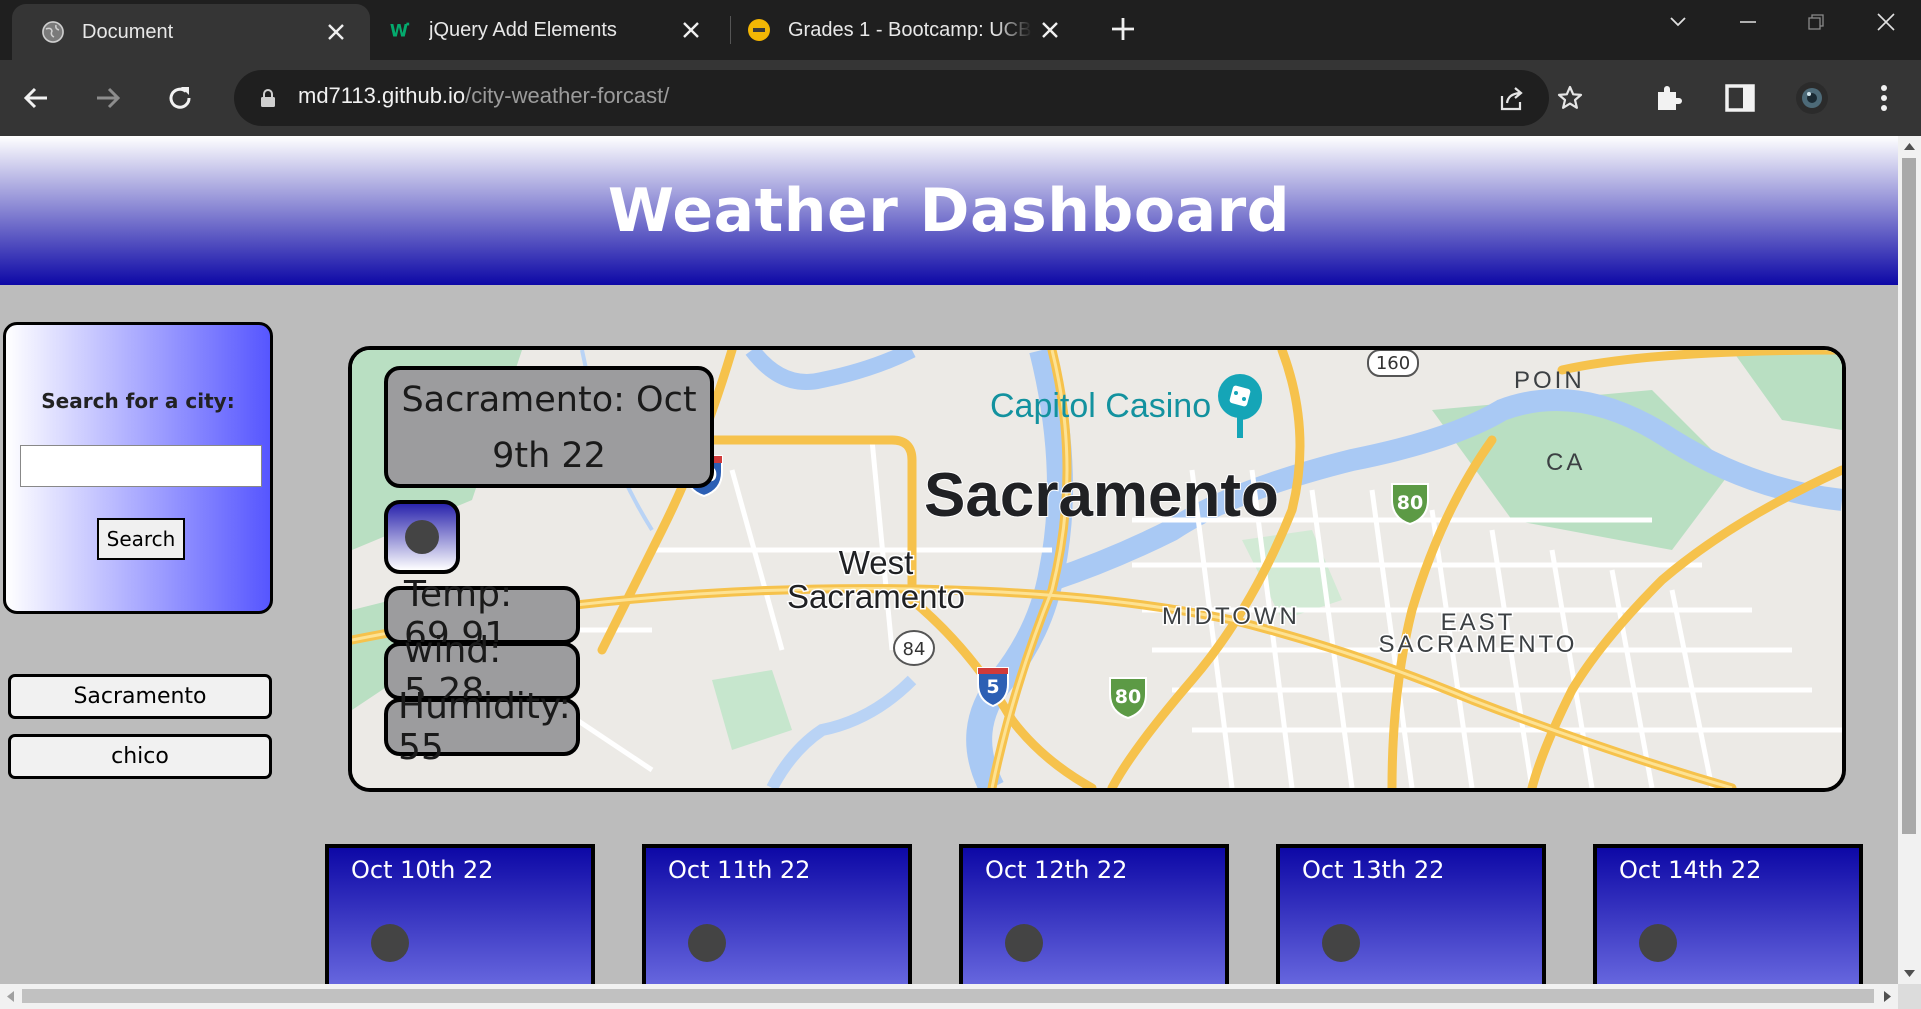  I want to click on forecast-card: Oct 14th 22, so click(1728, 914).